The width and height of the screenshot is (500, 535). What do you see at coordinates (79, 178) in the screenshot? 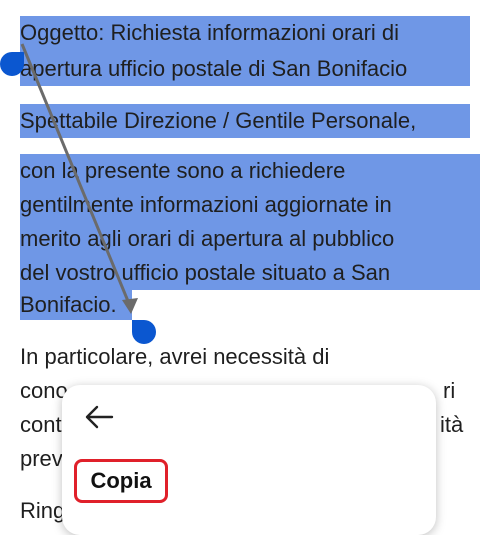
I see `drag-arrow-icon` at bounding box center [79, 178].